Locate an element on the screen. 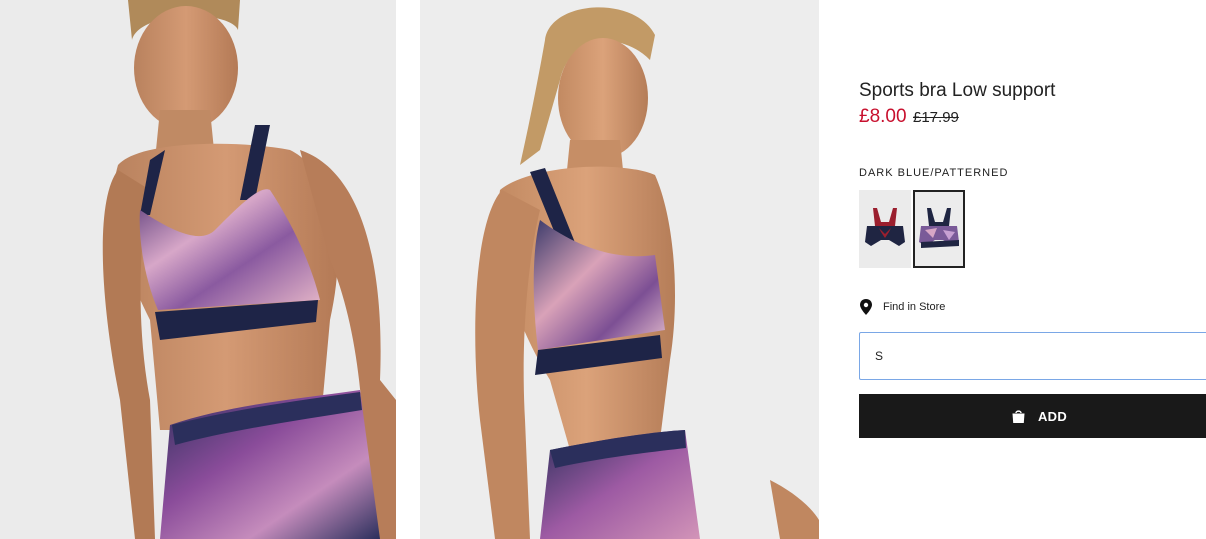 This screenshot has width=1206, height=539. add-to-bag-button: ADD is located at coordinates (1032, 416).